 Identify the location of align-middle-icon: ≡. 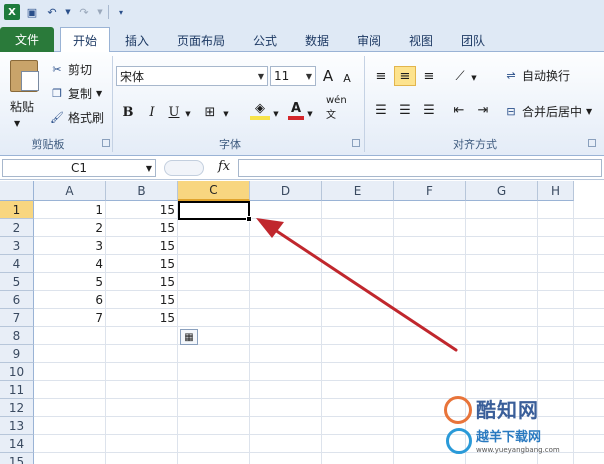
(405, 76).